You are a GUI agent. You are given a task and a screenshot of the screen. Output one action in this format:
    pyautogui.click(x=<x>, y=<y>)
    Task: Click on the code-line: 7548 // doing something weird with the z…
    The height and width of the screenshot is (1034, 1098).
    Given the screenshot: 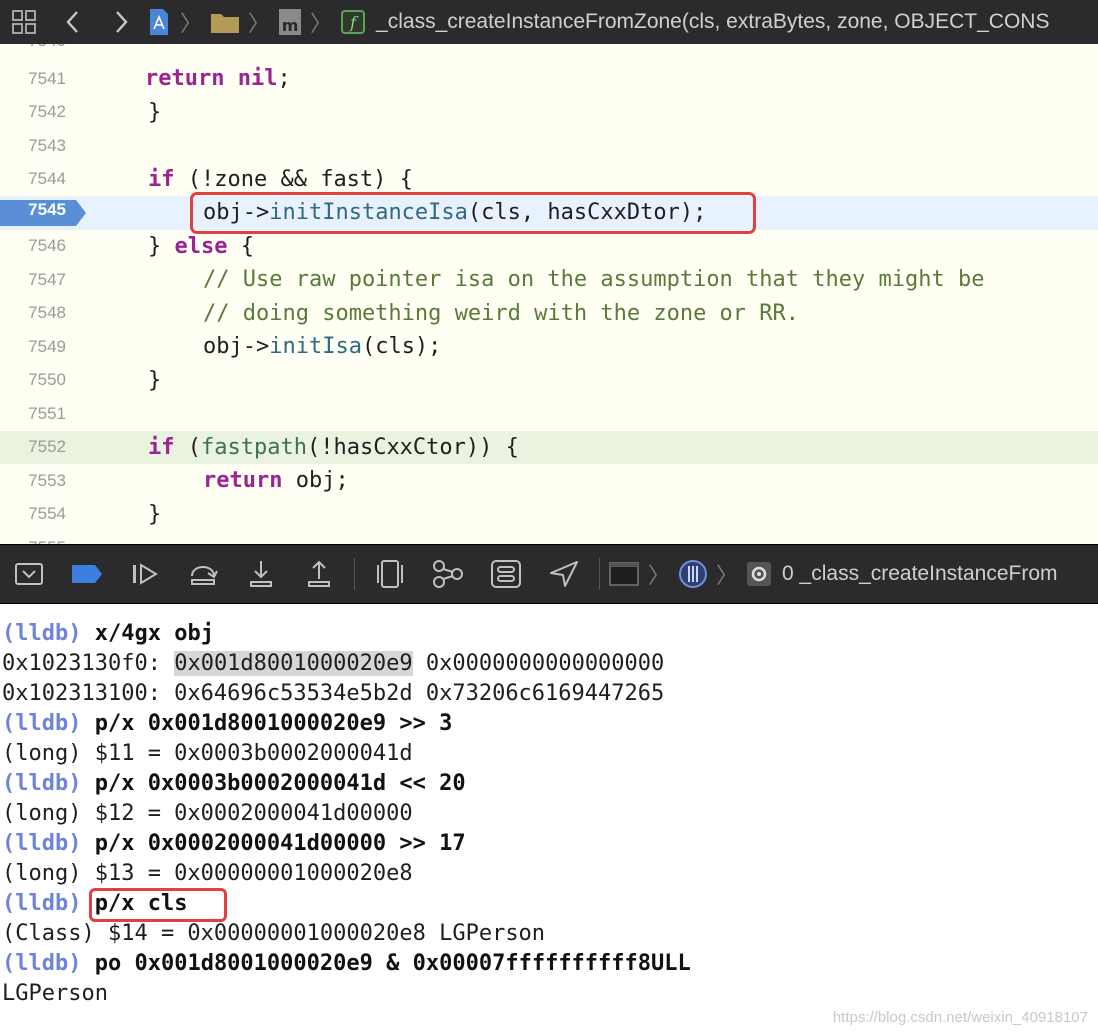 What is the action you would take?
    pyautogui.click(x=549, y=314)
    